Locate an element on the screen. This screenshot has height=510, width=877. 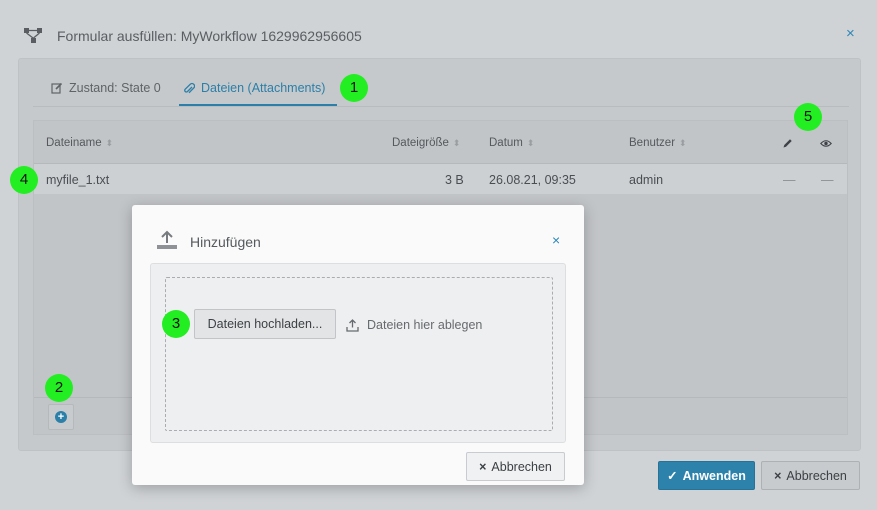
cell-edit: — is located at coordinates (789, 180).